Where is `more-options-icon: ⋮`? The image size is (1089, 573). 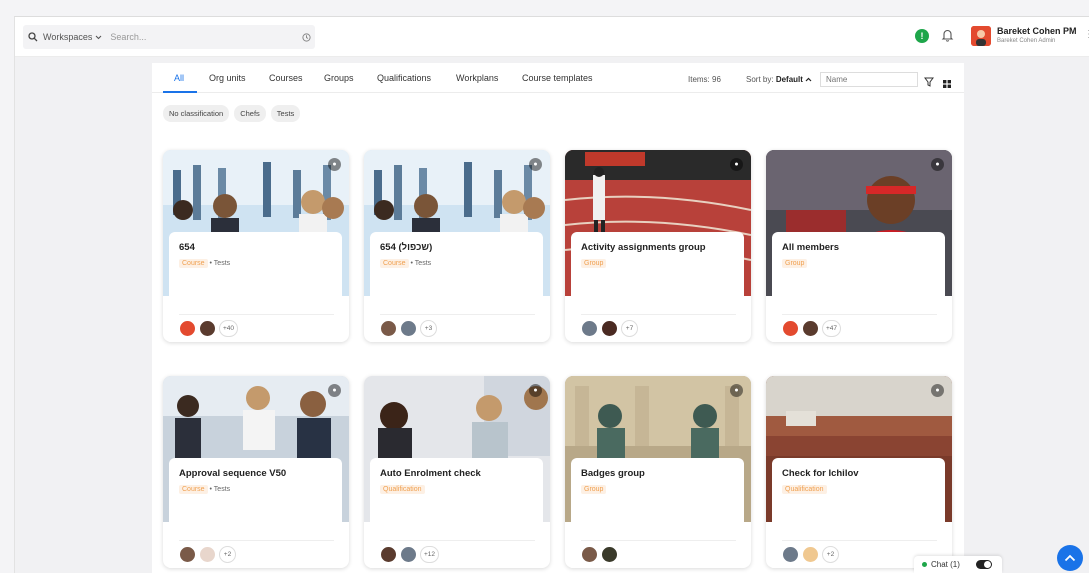
more-options-icon: ⋮ is located at coordinates (1086, 34).